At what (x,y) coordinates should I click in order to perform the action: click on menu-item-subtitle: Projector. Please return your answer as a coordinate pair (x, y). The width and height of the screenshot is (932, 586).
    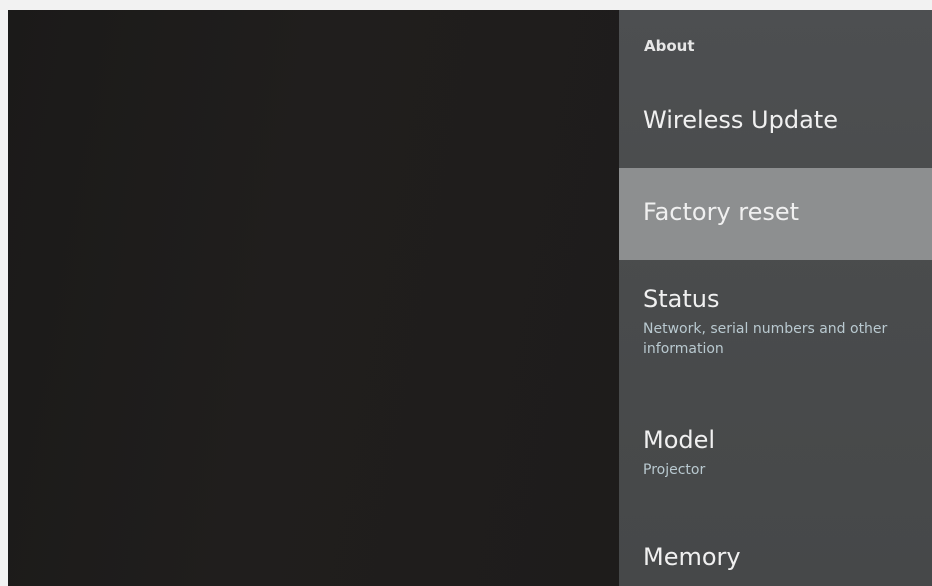
    Looking at the image, I should click on (674, 470).